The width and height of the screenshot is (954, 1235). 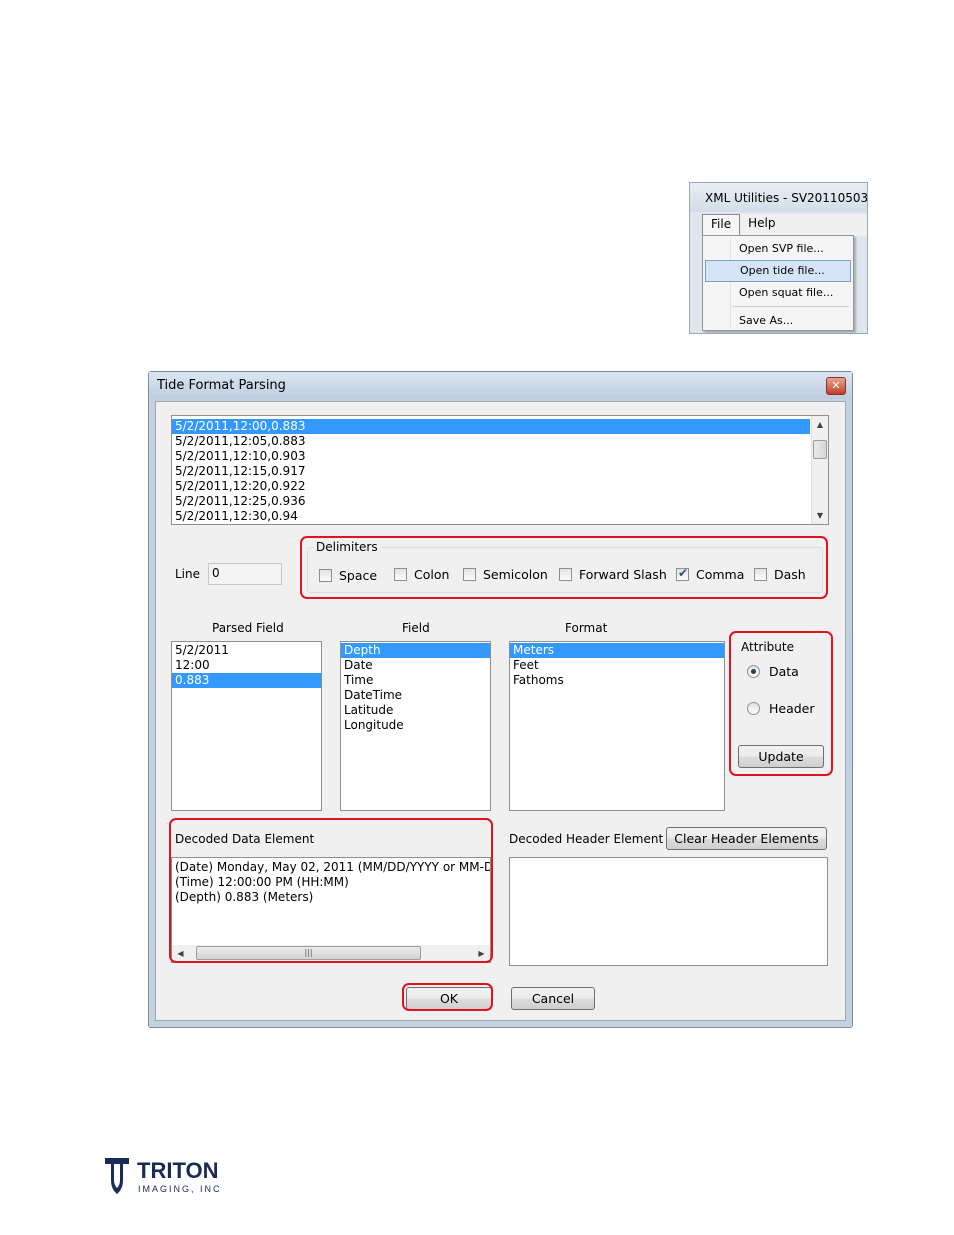 I want to click on menu-bar: File Help, so click(x=784, y=225).